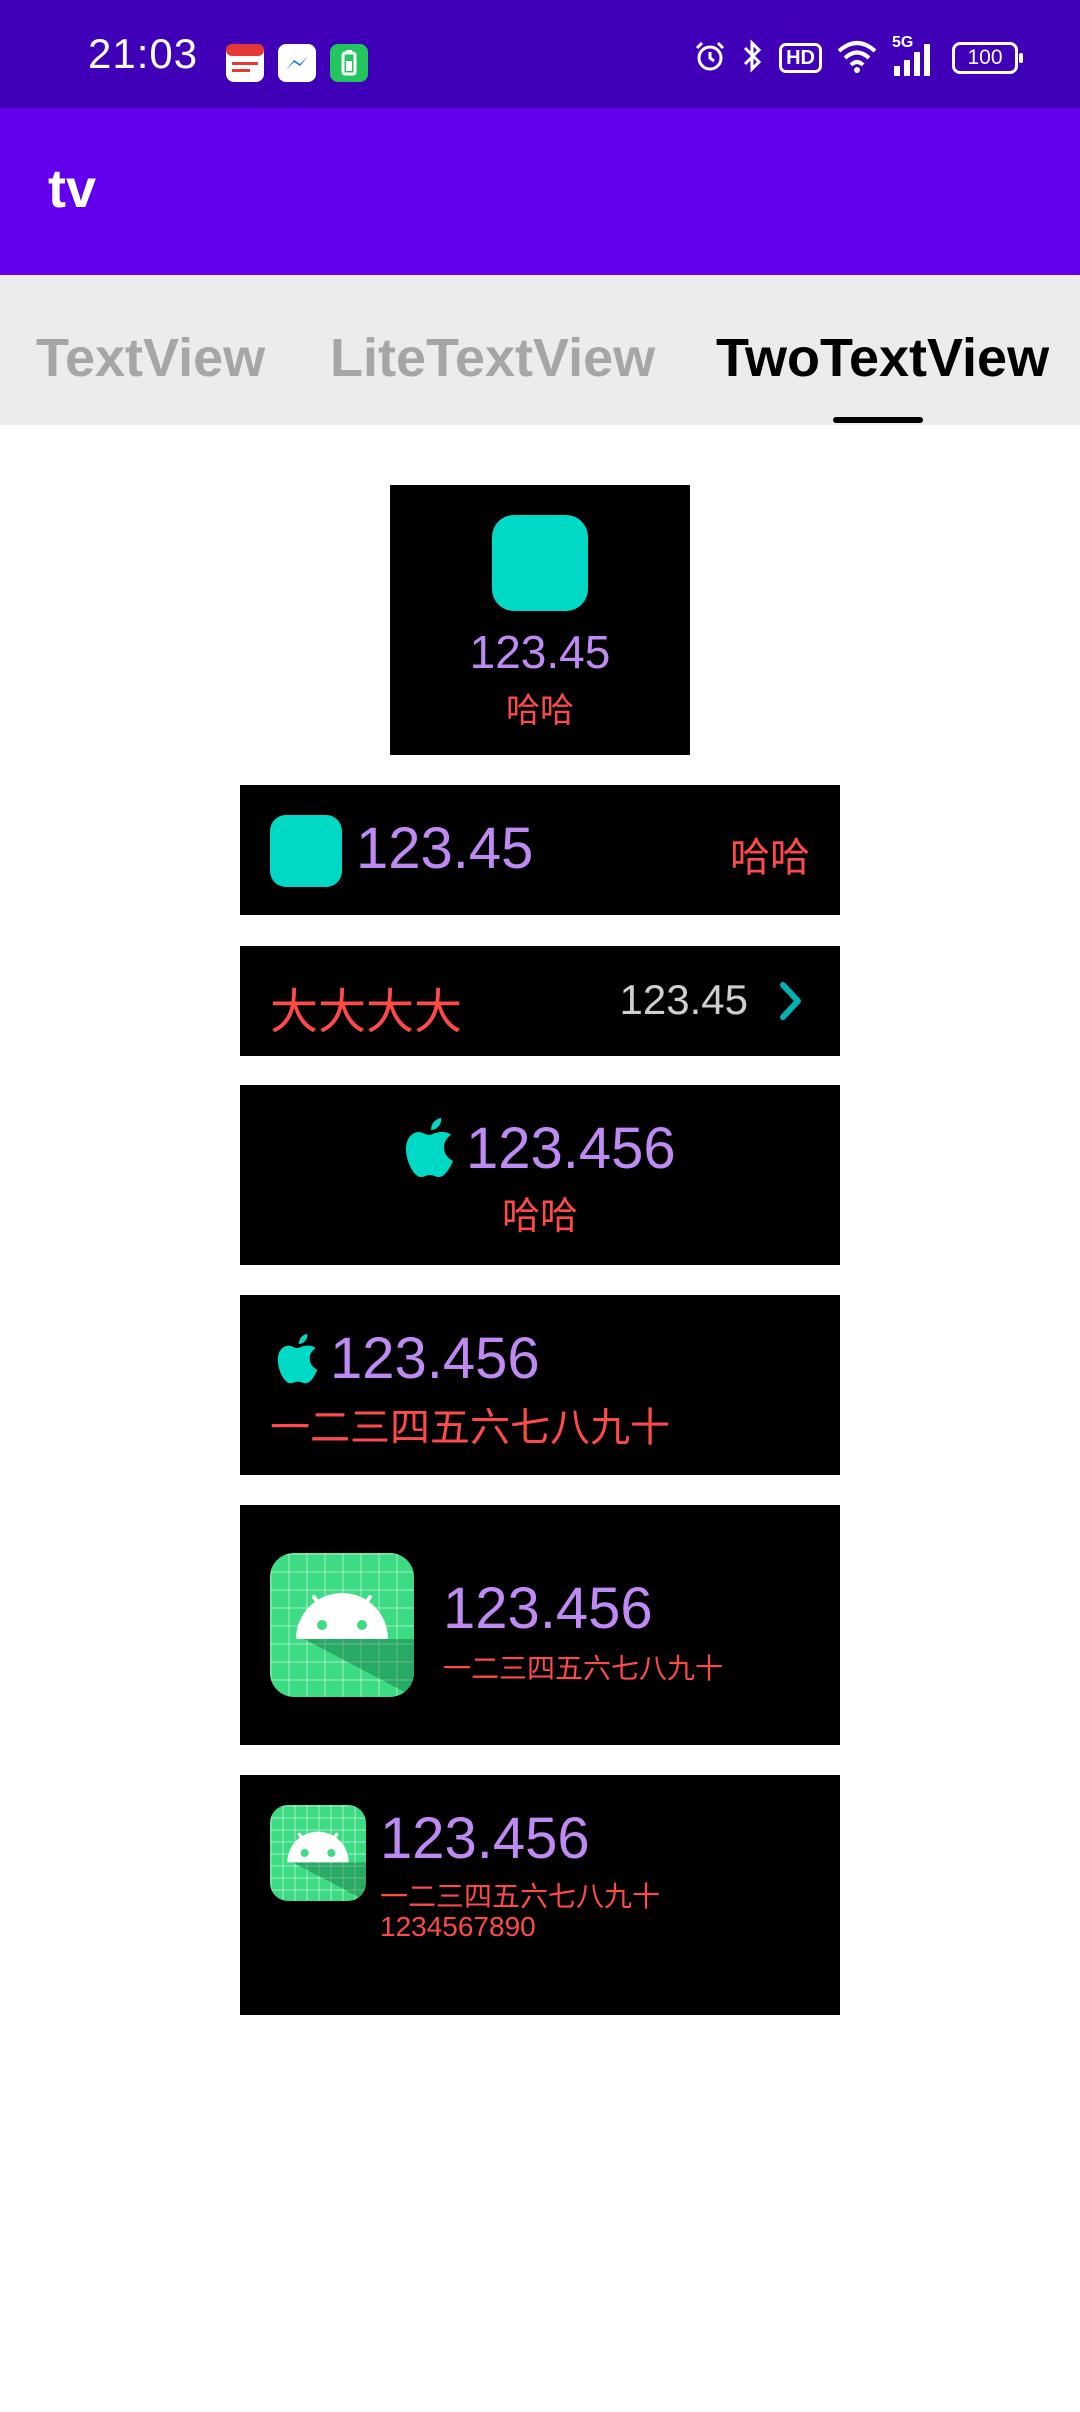 The image size is (1080, 2412). What do you see at coordinates (571, 1148) in the screenshot?
I see `card4-number: 123.456` at bounding box center [571, 1148].